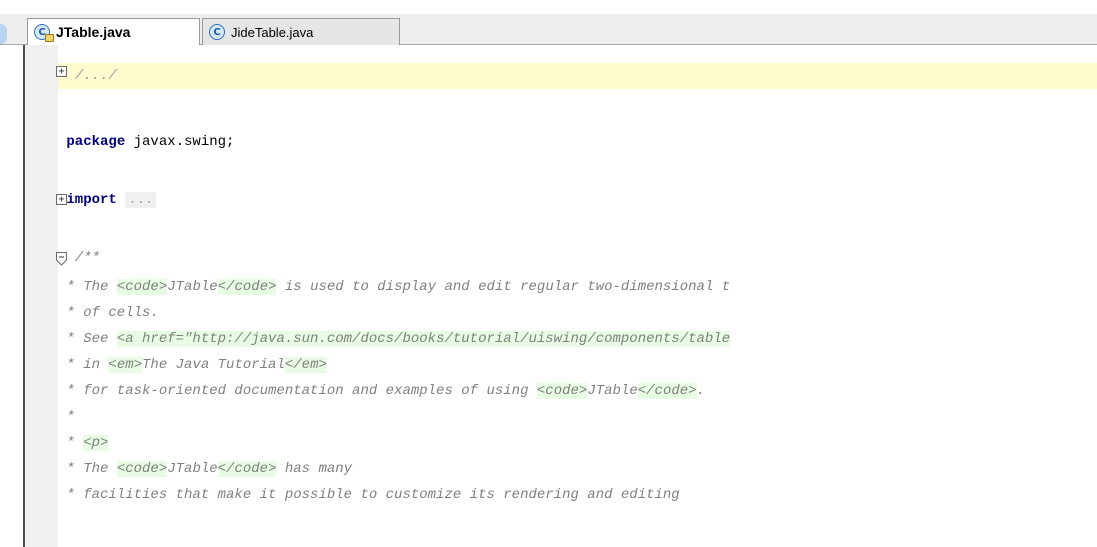 This screenshot has width=1097, height=547. Describe the element at coordinates (49, 38) in the screenshot. I see `lock-icon` at that location.